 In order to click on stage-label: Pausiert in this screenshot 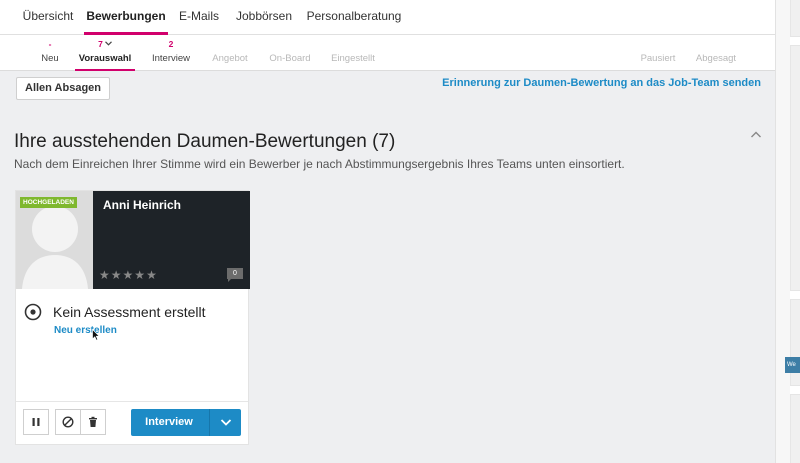, I will do `click(658, 58)`.